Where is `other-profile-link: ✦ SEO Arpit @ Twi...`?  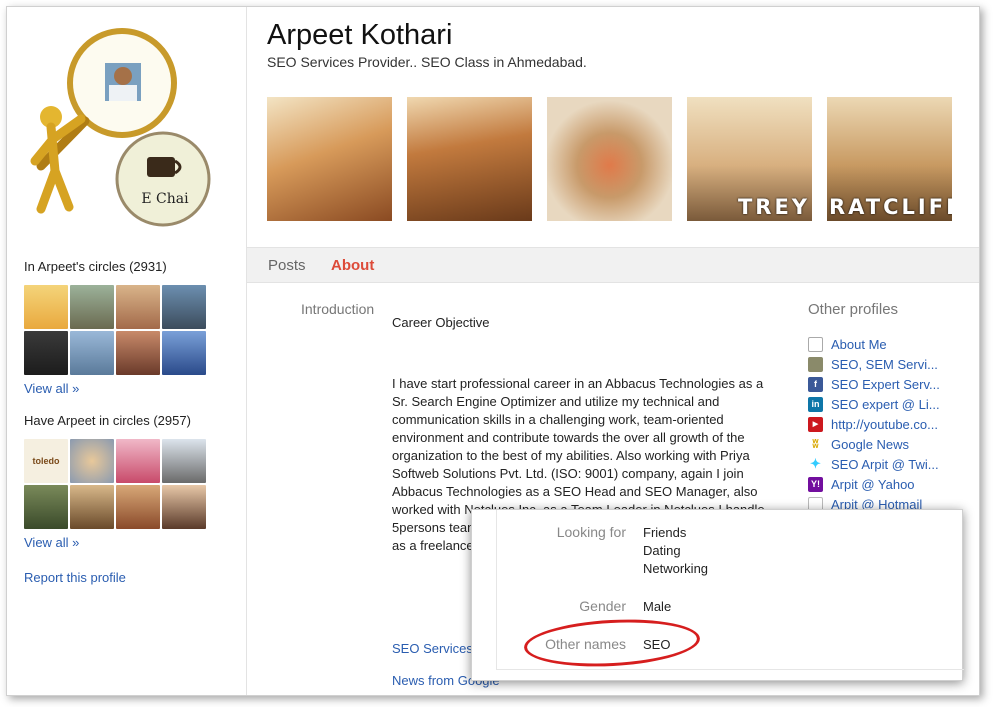 other-profile-link: ✦ SEO Arpit @ Twi... is located at coordinates (893, 464).